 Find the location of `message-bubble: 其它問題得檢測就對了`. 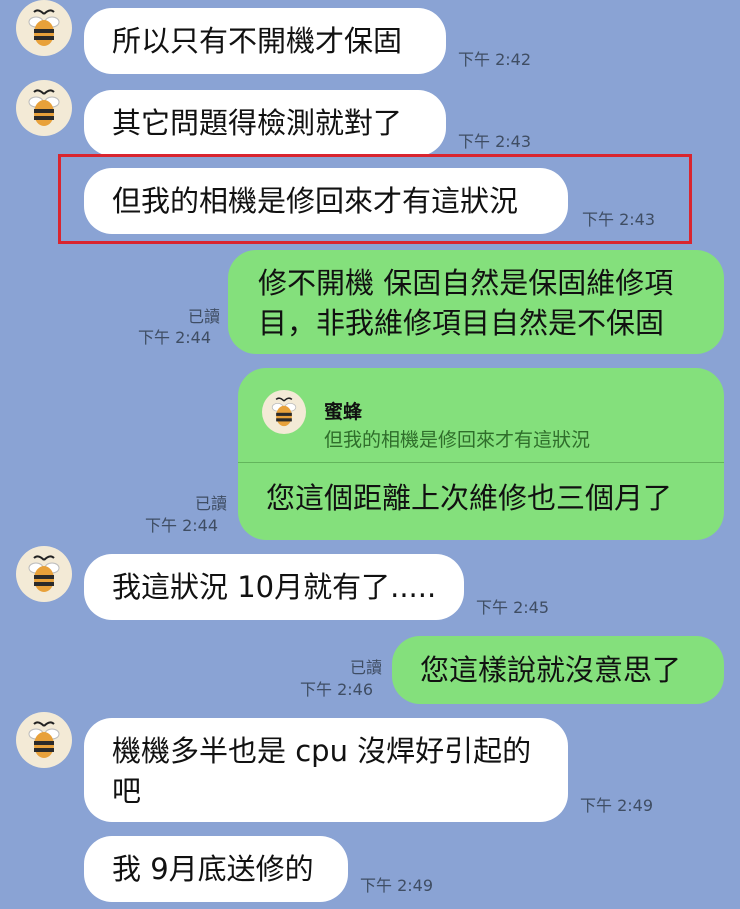

message-bubble: 其它問題得檢測就對了 is located at coordinates (265, 123).